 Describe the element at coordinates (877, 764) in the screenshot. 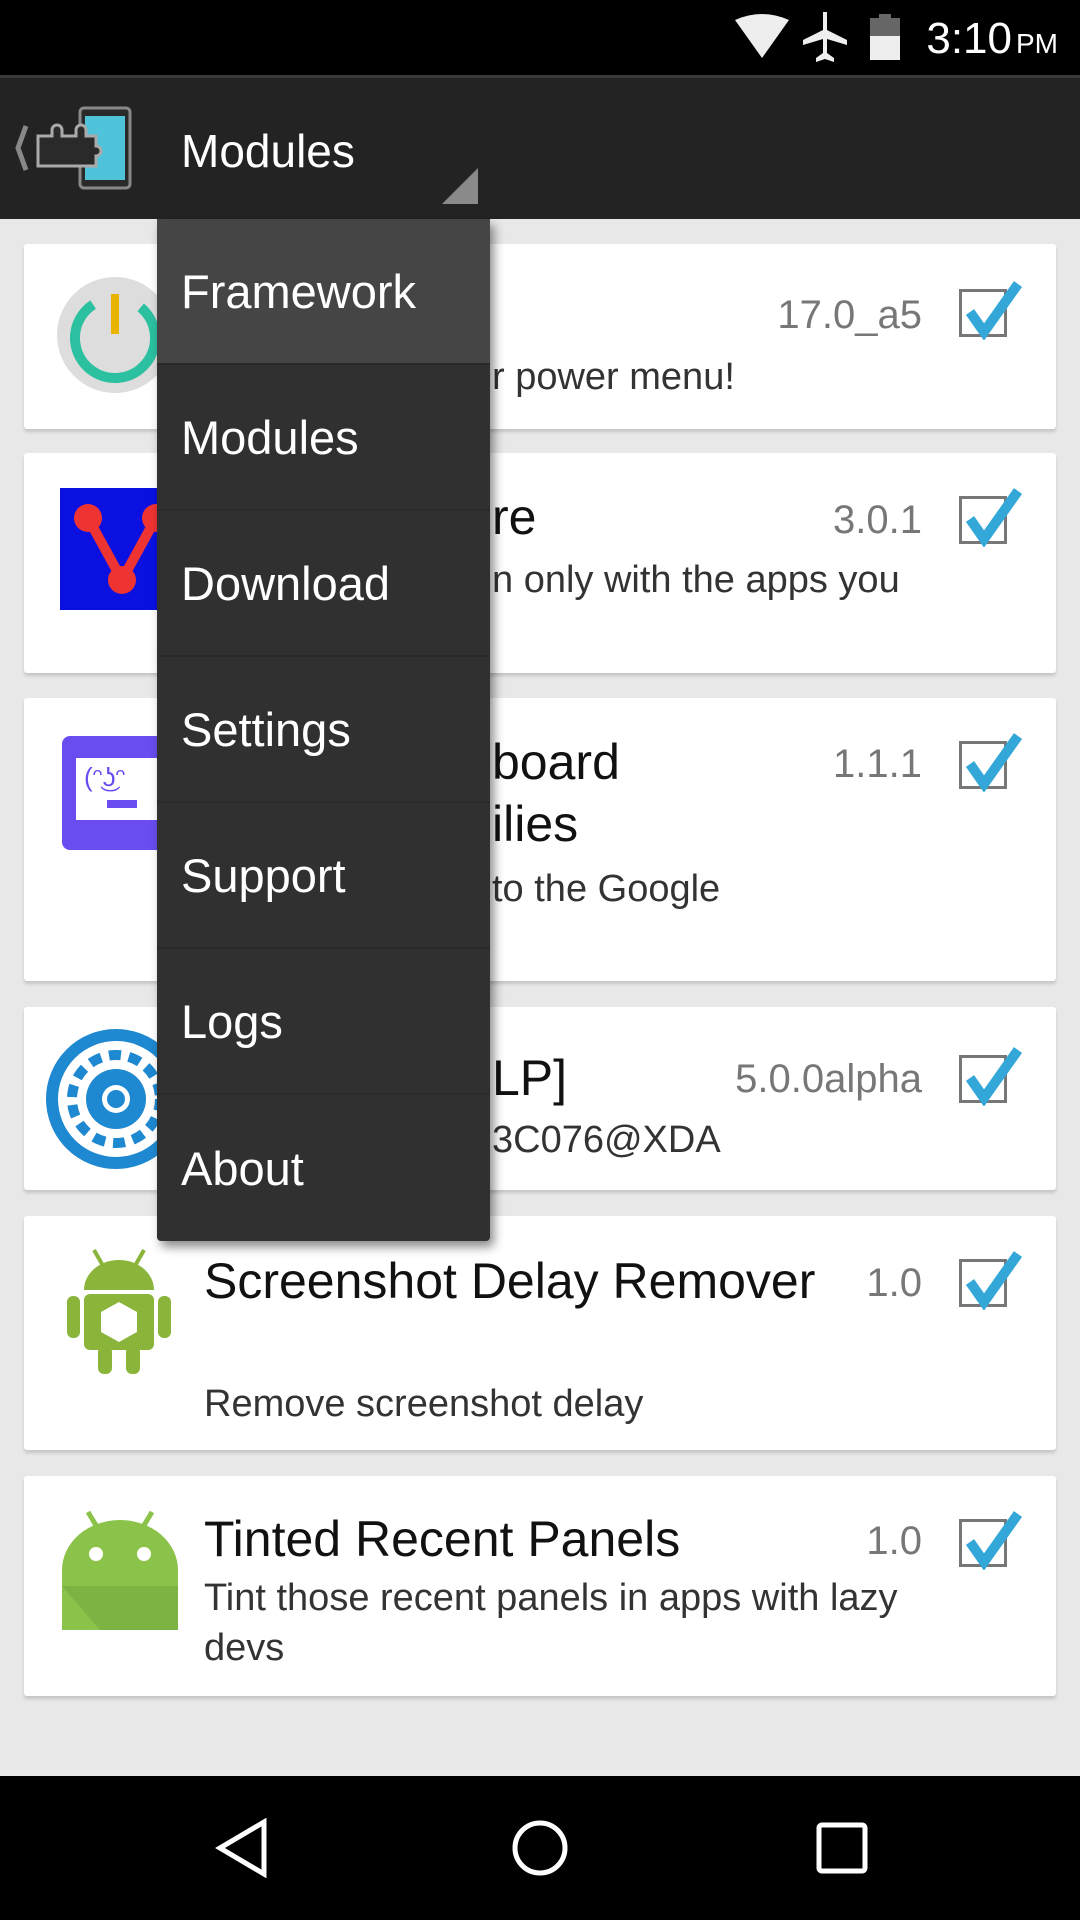

I see `module-version: 1.1.1` at that location.